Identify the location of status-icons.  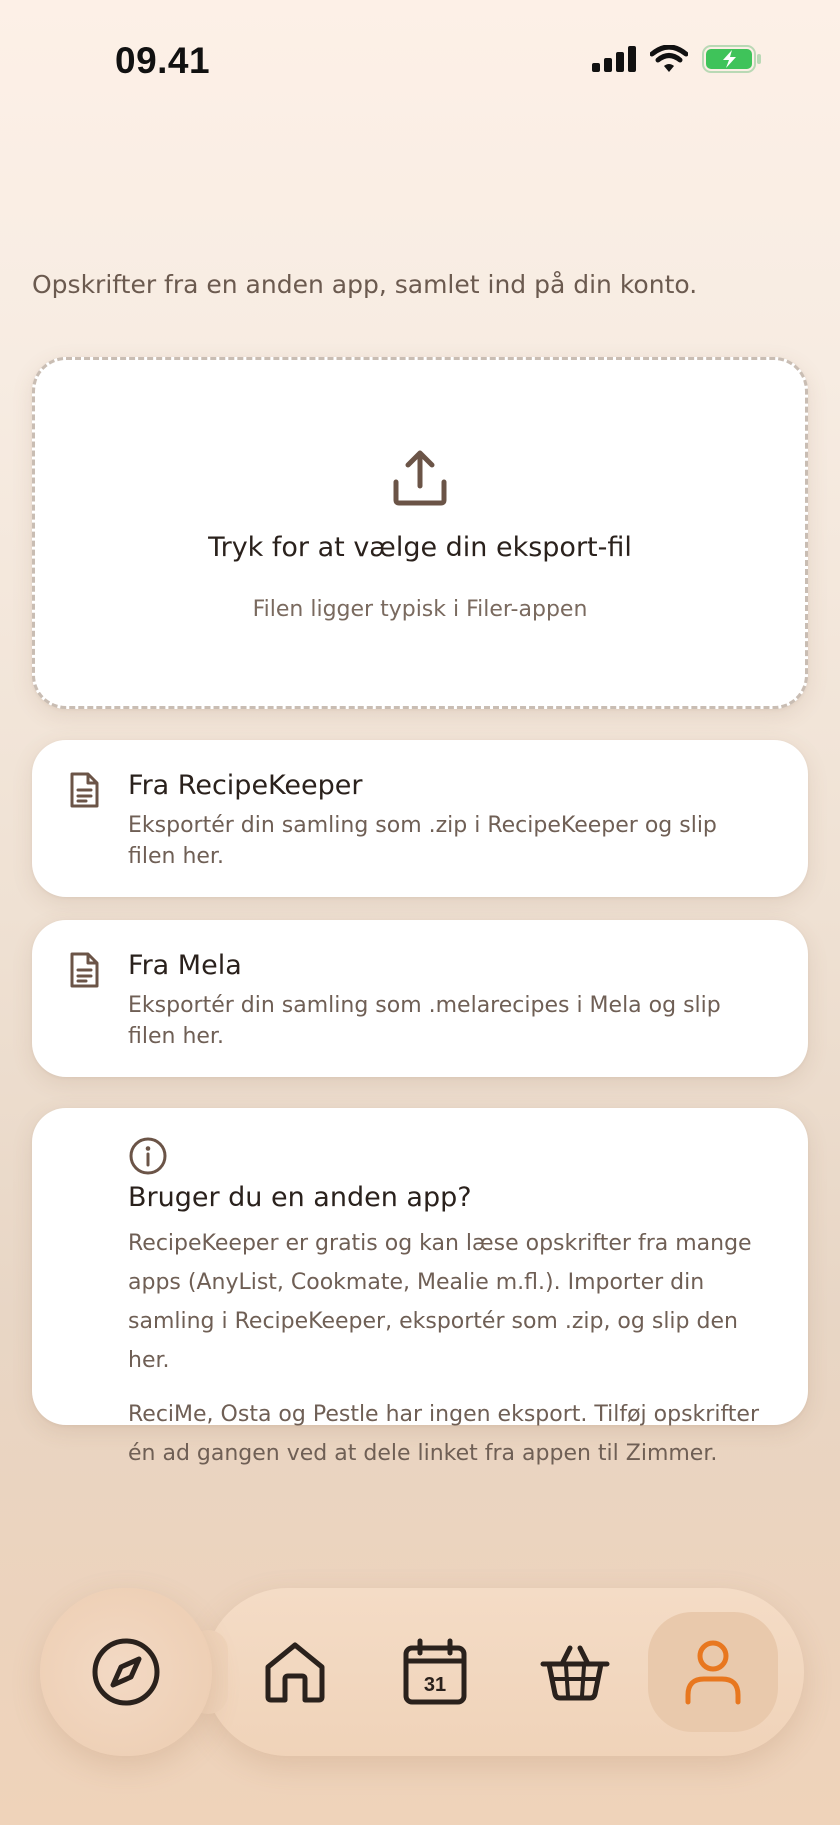
(677, 59).